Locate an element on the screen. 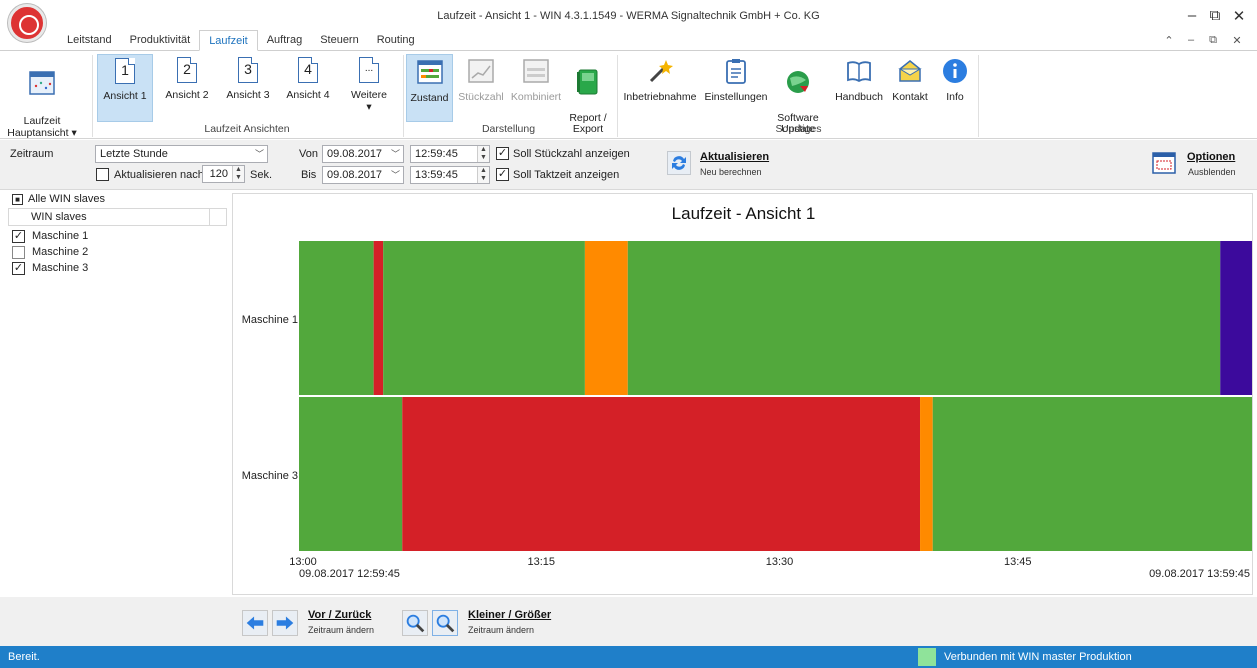  tab-leitstand: Leitstand is located at coordinates (89, 40).